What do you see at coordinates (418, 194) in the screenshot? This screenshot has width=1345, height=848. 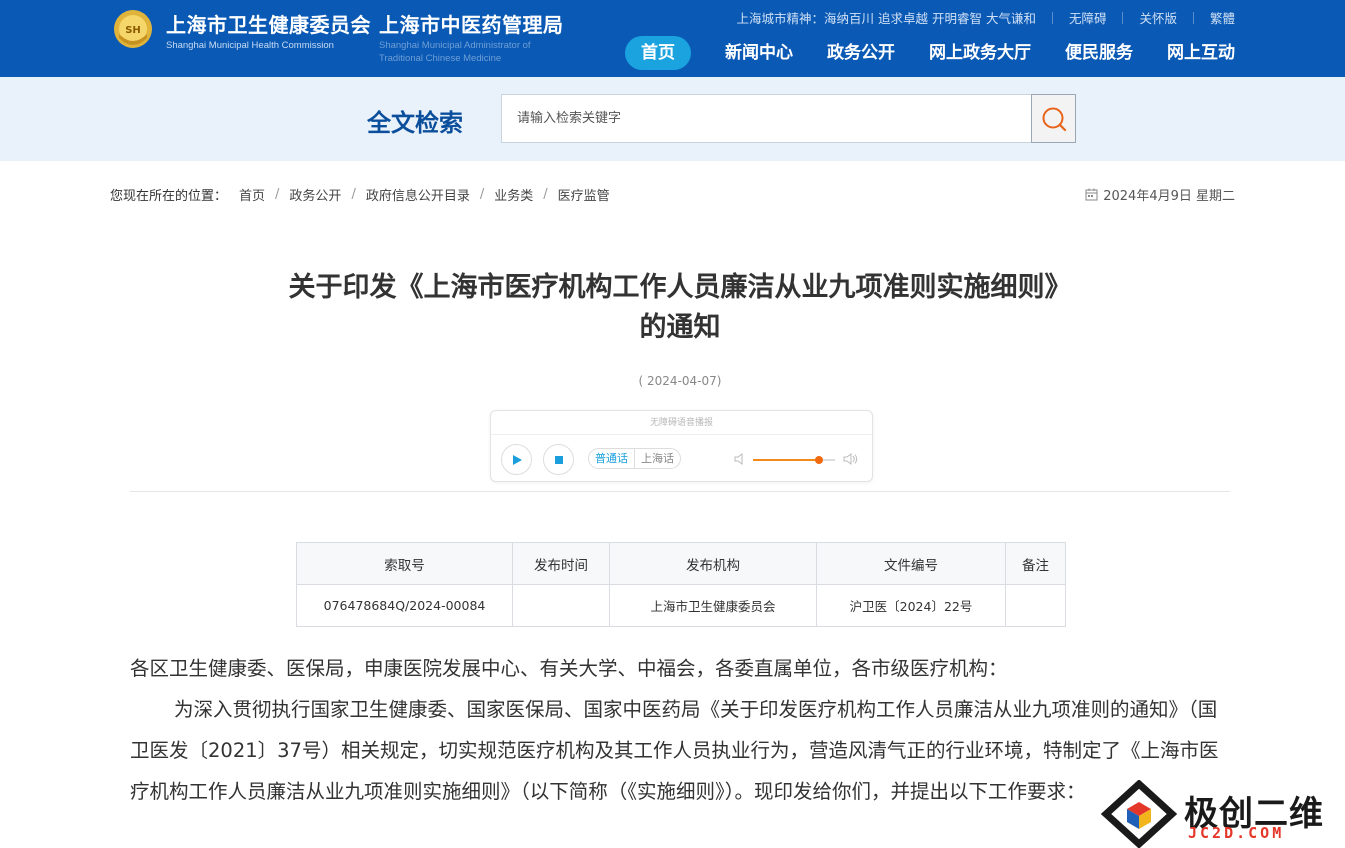 I see `breadcrumb-disclosure-directory: 政府信息公开目录` at bounding box center [418, 194].